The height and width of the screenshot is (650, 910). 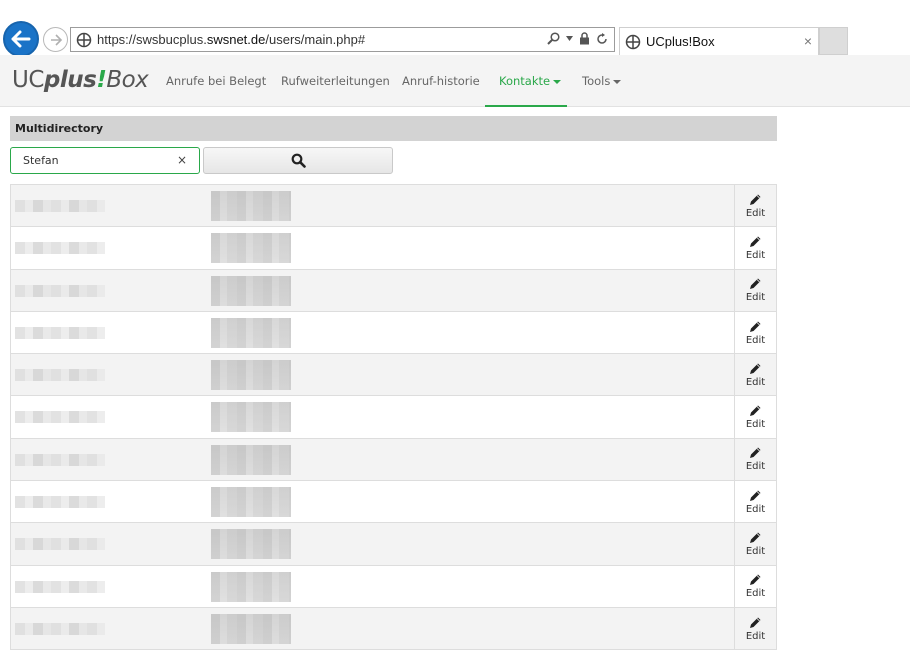 I want to click on new-tab-button, so click(x=833, y=41).